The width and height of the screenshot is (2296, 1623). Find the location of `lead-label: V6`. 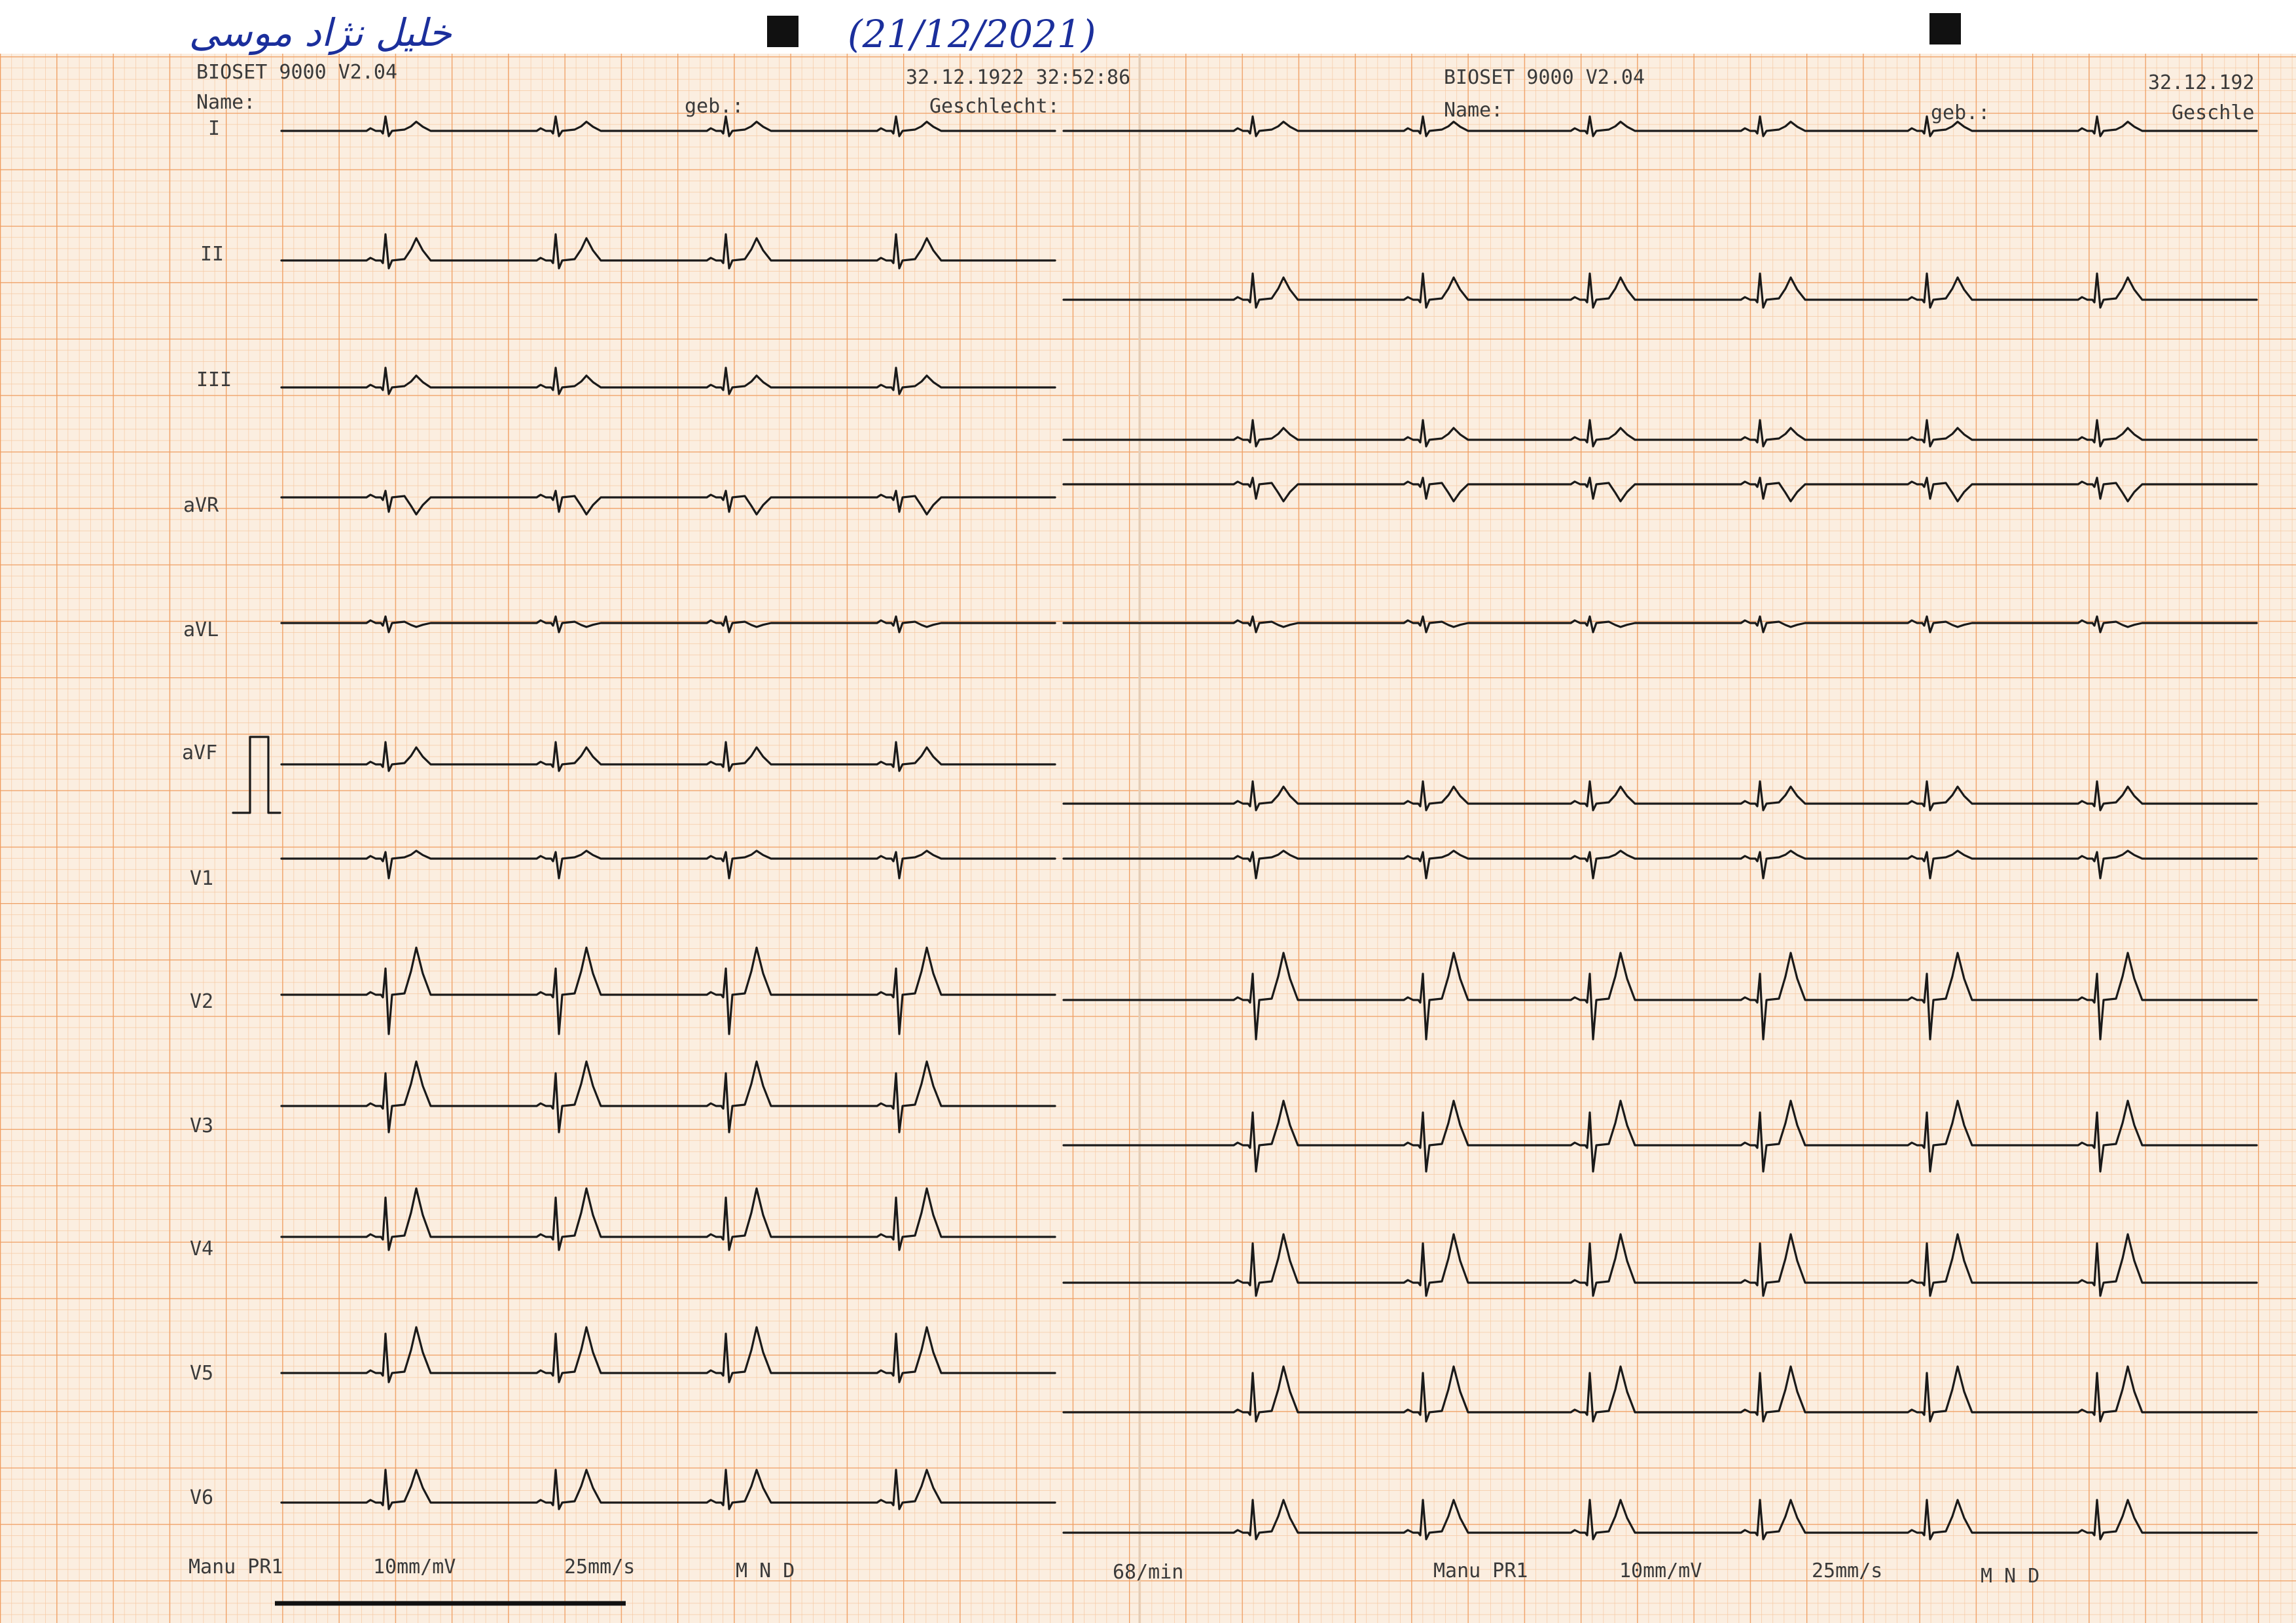

lead-label: V6 is located at coordinates (201, 1497).